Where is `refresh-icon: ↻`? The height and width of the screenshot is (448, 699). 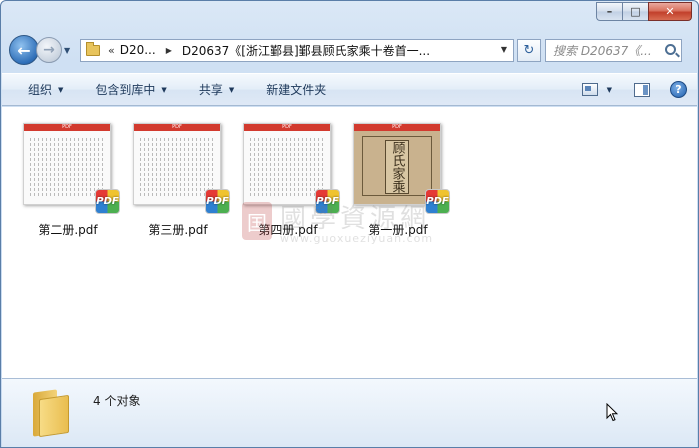
refresh-icon: ↻ is located at coordinates (529, 50).